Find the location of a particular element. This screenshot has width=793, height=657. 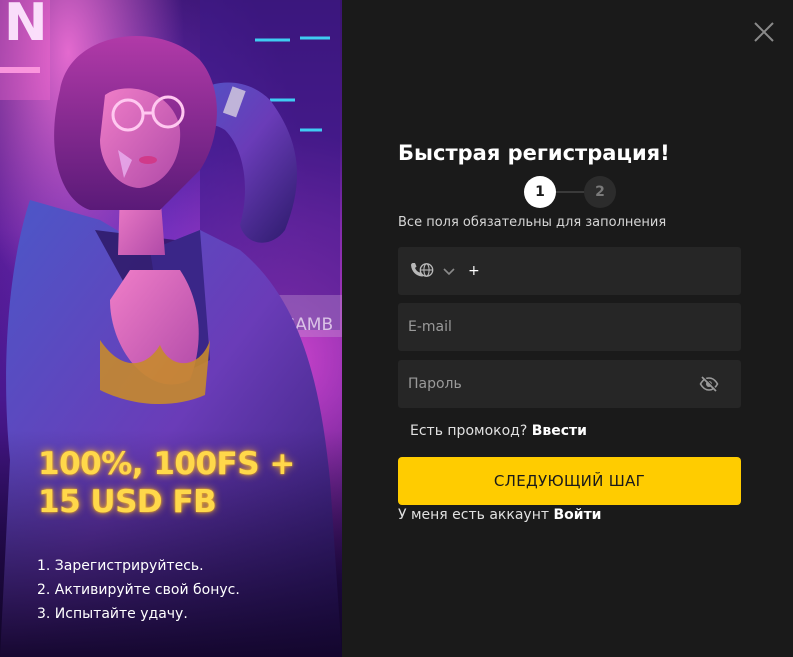

step-1-indicator: 1 is located at coordinates (540, 192).